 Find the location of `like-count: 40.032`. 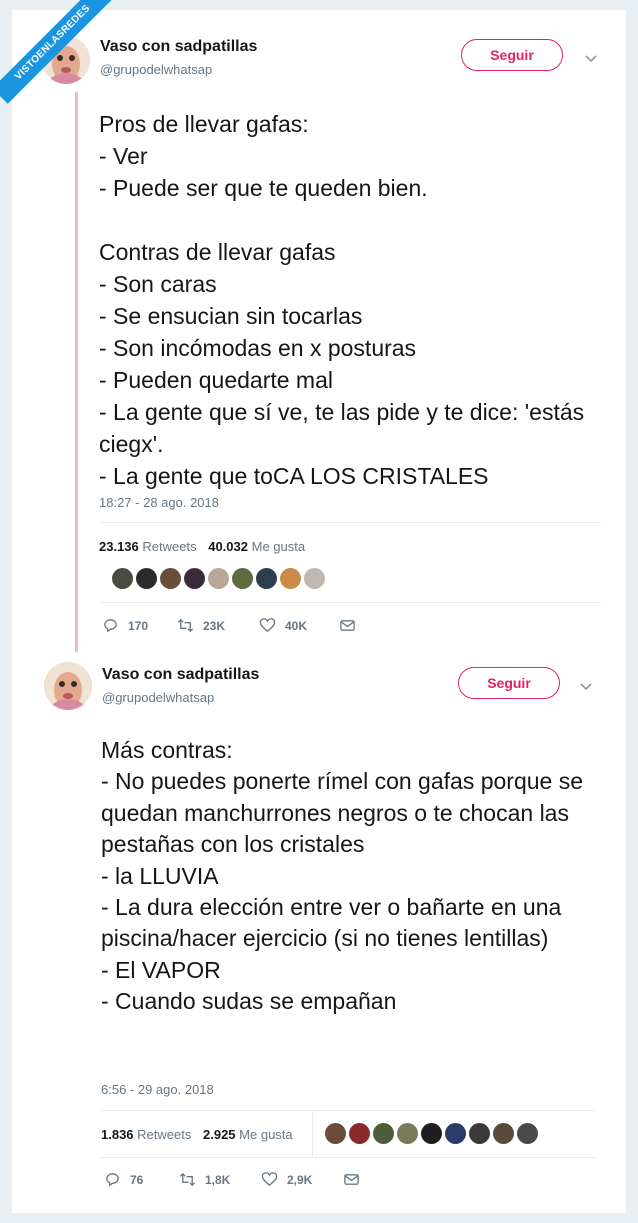

like-count: 40.032 is located at coordinates (228, 546).